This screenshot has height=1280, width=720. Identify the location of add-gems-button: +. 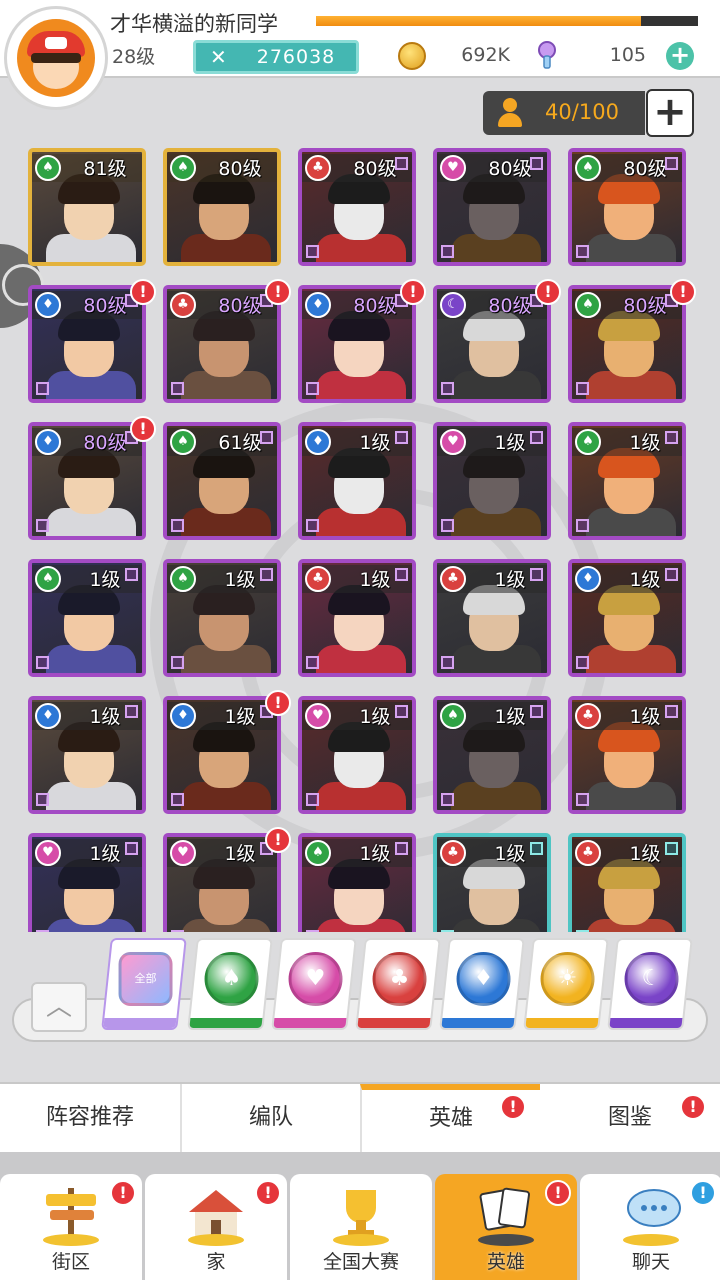
(680, 56).